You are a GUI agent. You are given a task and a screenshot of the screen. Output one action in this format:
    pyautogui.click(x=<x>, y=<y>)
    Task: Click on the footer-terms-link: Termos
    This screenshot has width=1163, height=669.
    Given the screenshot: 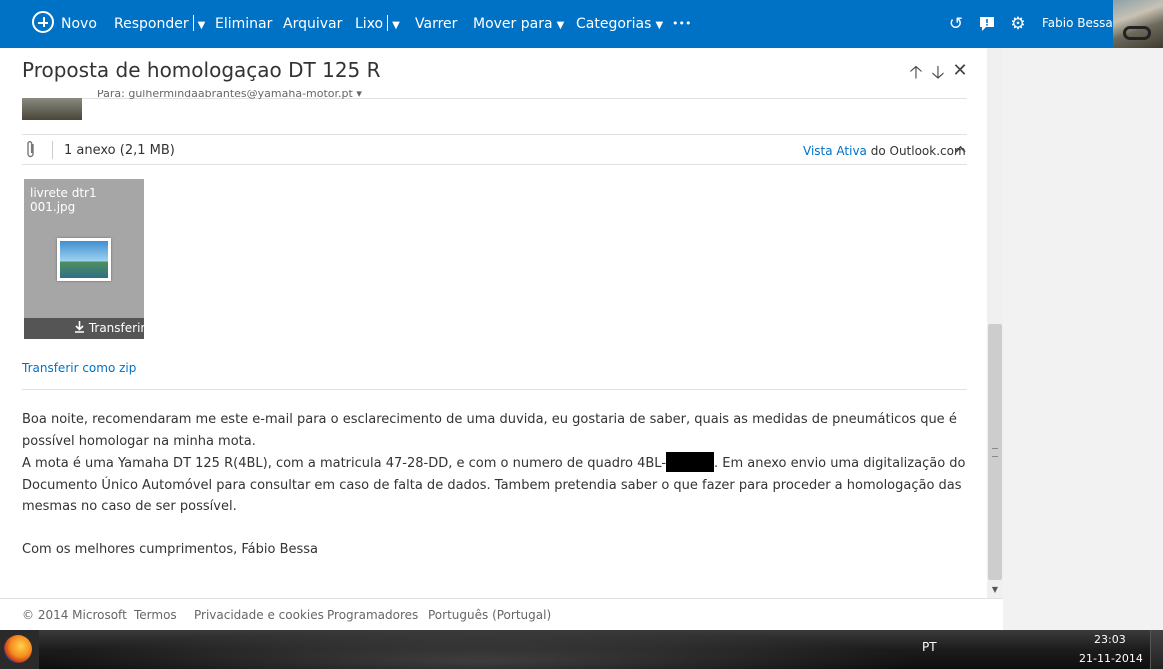 What is the action you would take?
    pyautogui.click(x=155, y=615)
    